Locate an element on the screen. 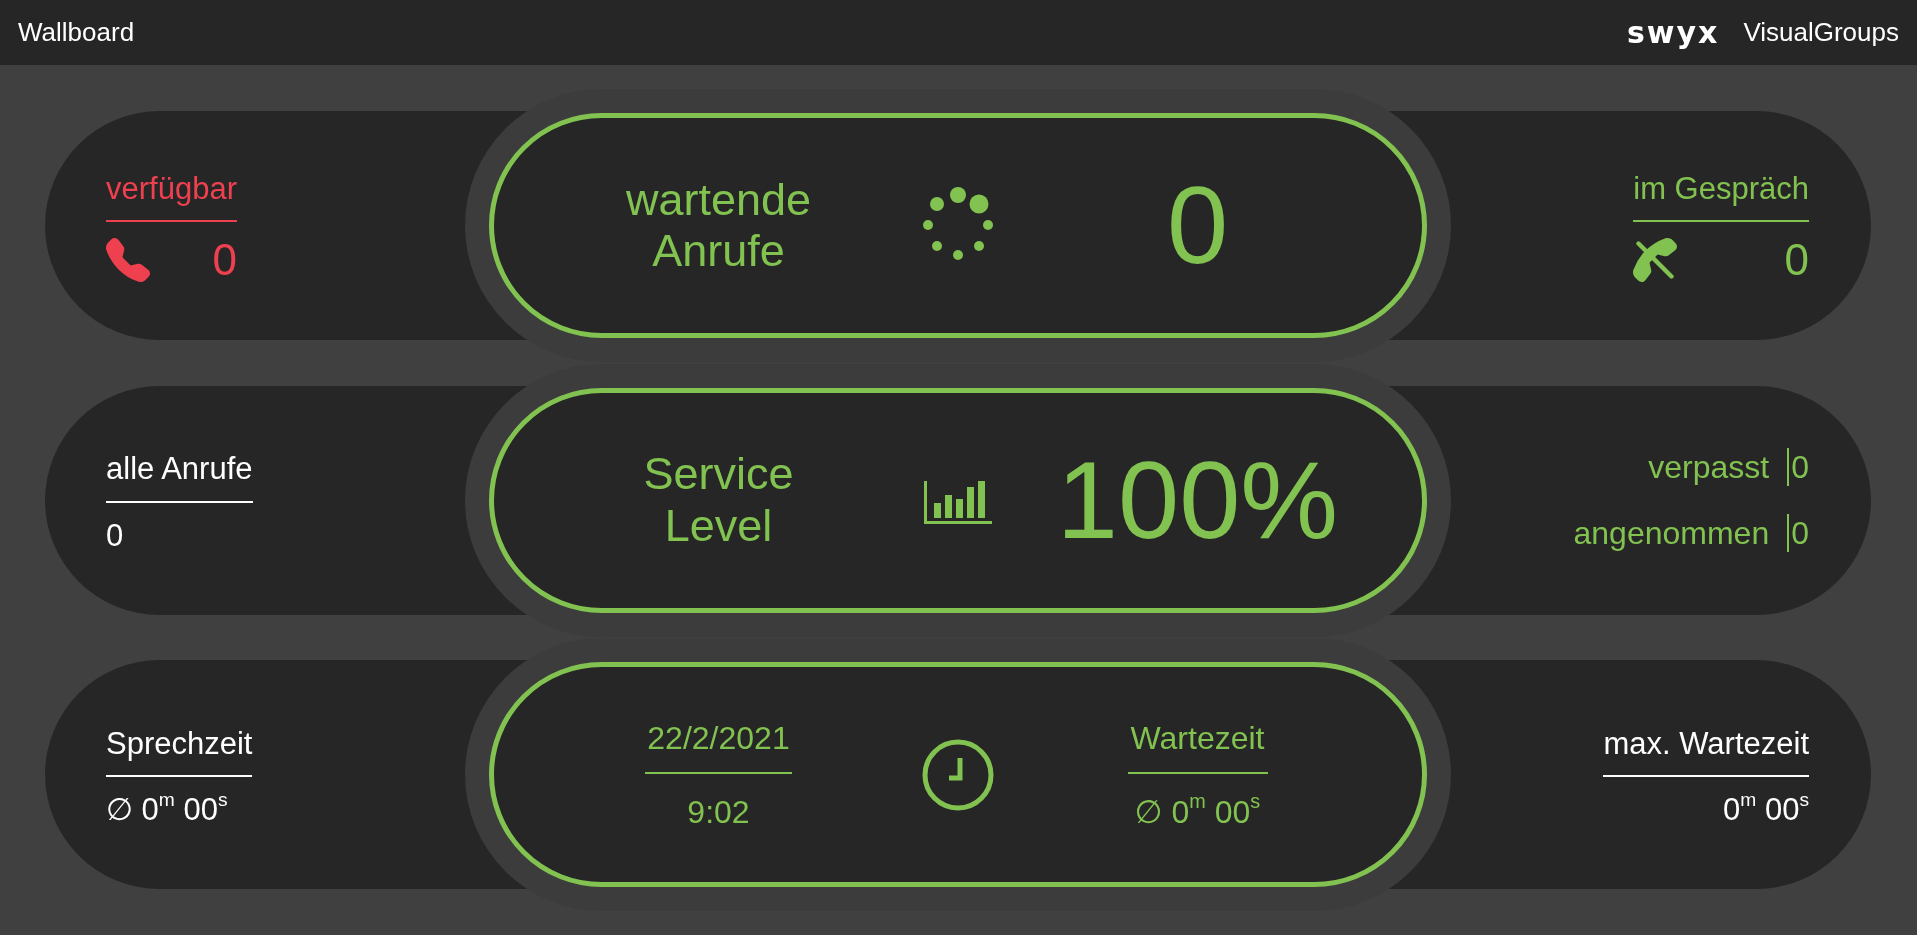  stat-label: angenommen is located at coordinates (1671, 533).